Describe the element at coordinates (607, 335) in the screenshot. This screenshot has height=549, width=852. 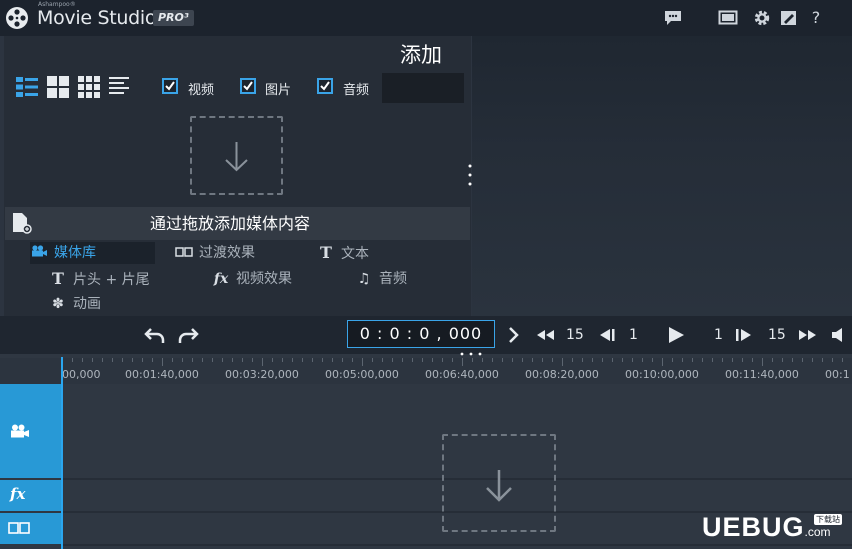
I see `step-back-icon` at that location.